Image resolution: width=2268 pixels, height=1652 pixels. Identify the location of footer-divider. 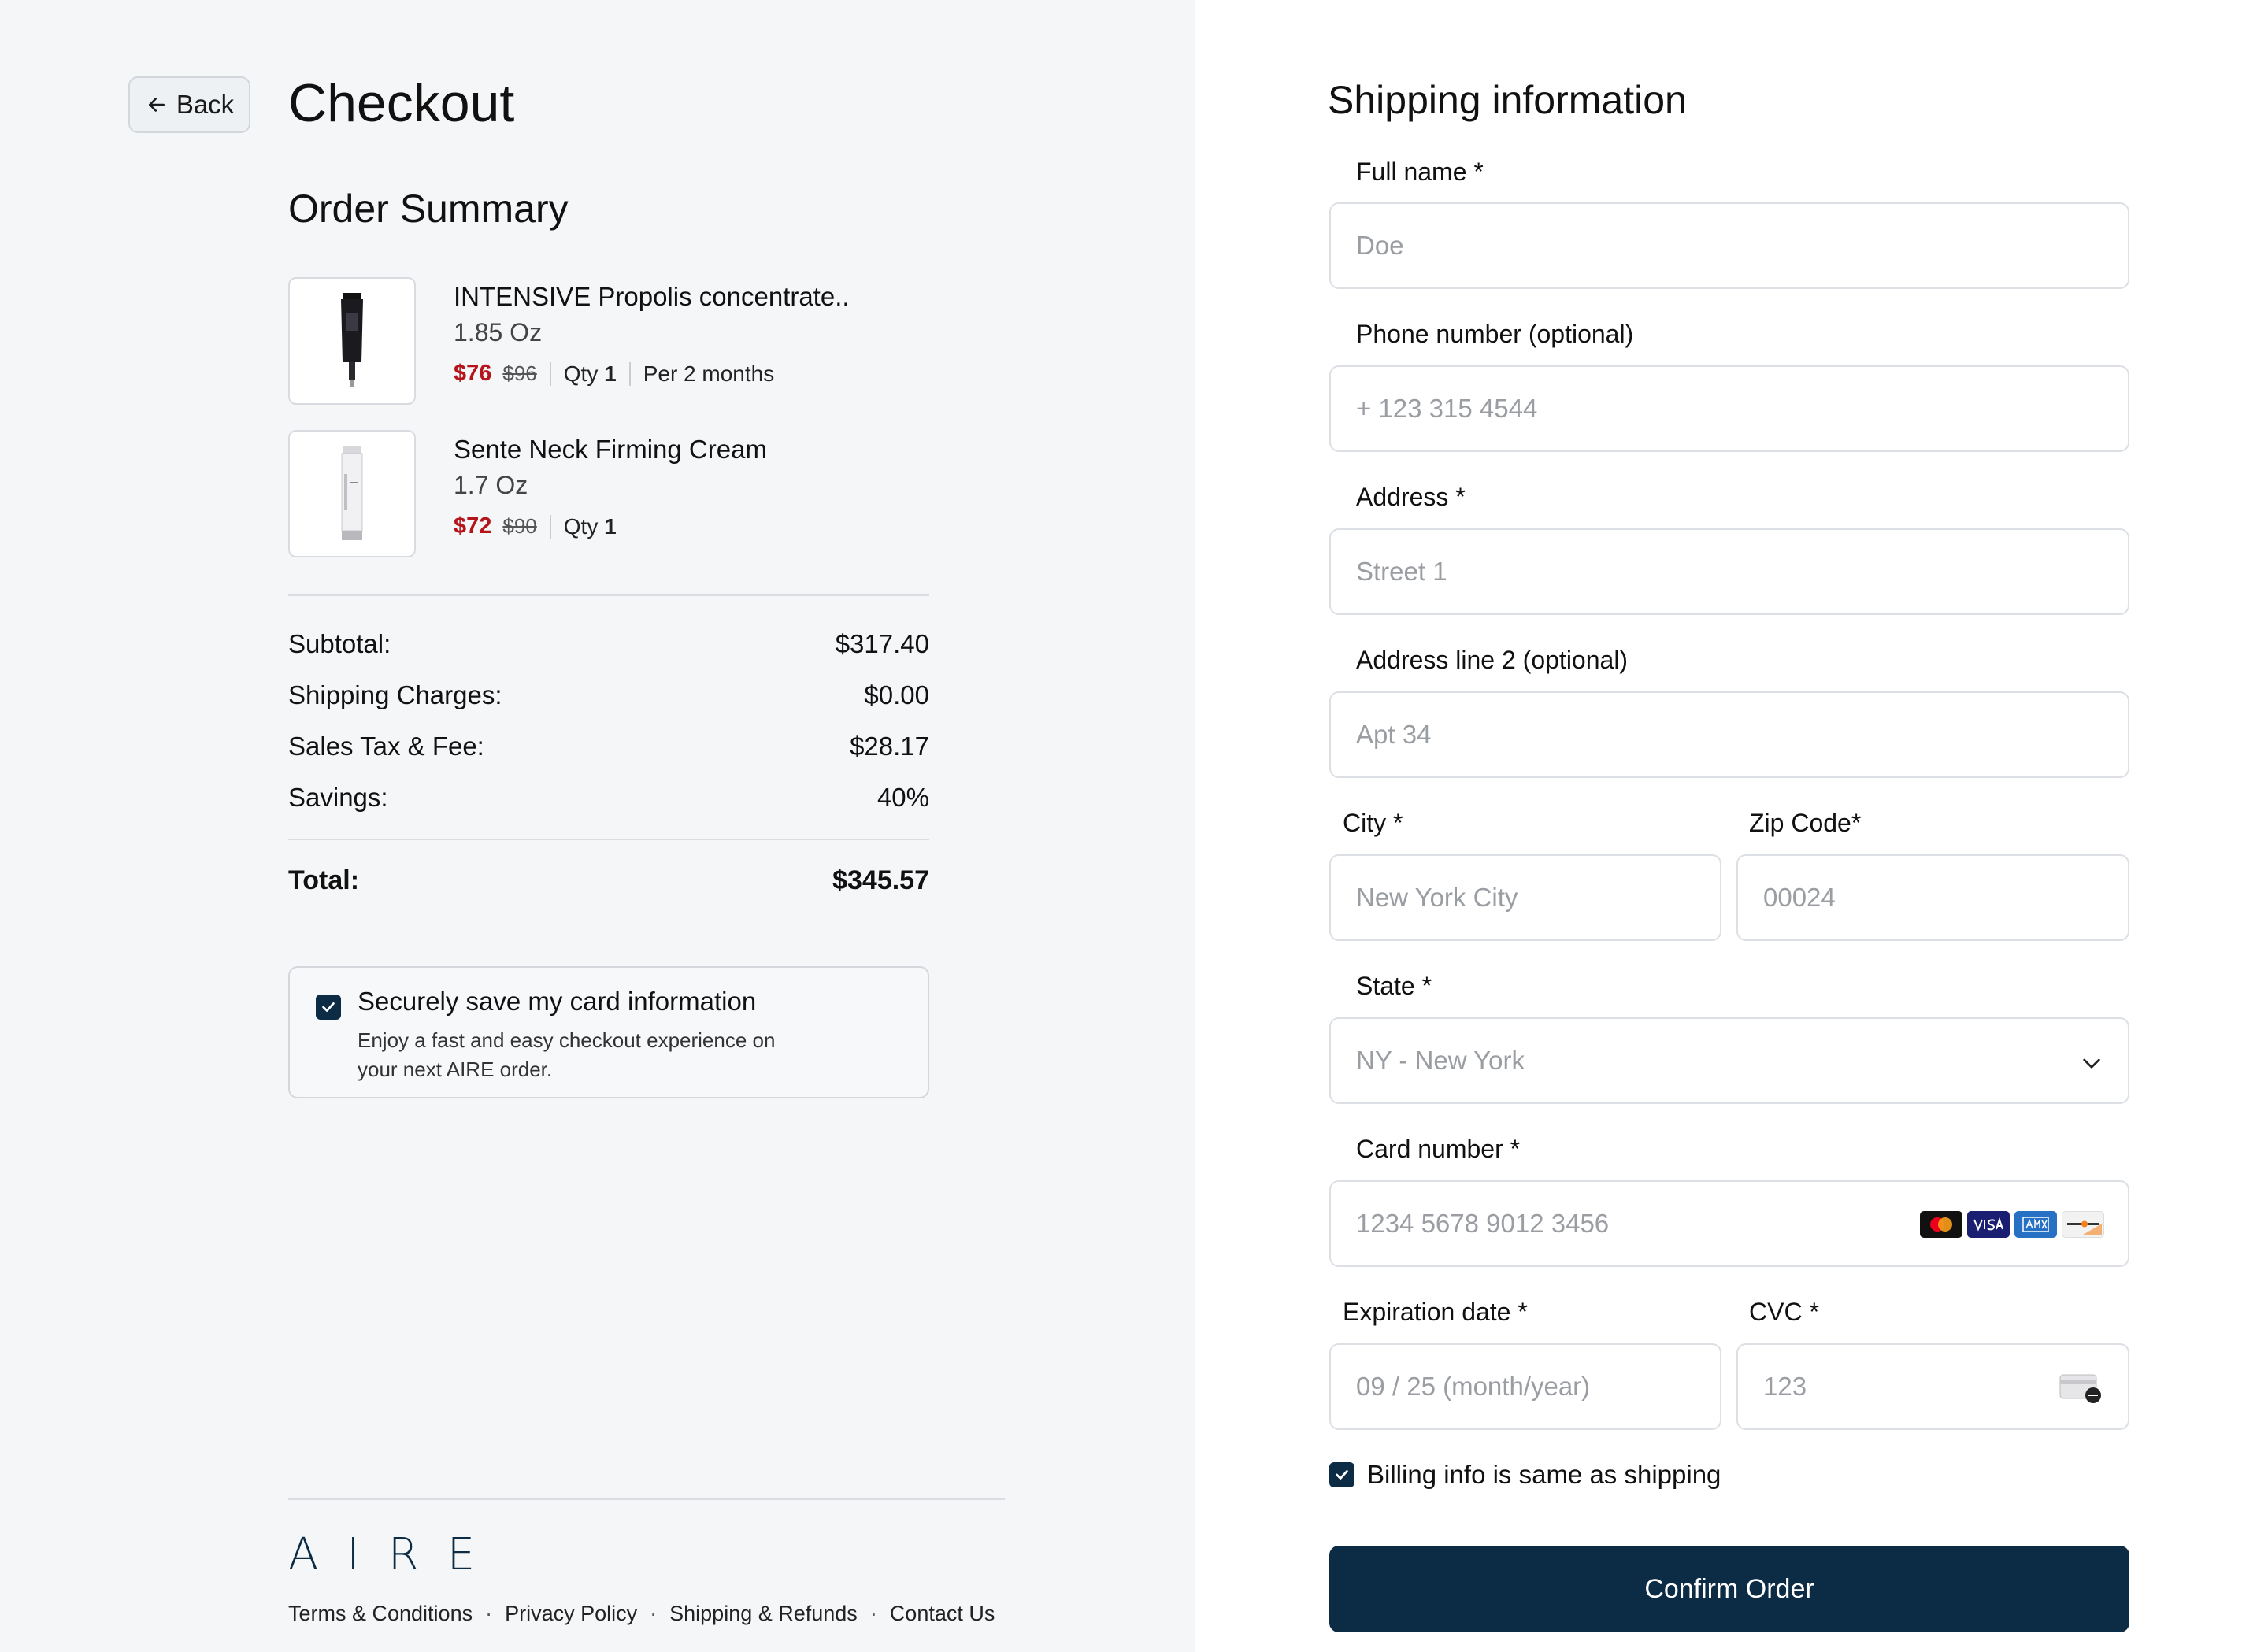
(646, 1499).